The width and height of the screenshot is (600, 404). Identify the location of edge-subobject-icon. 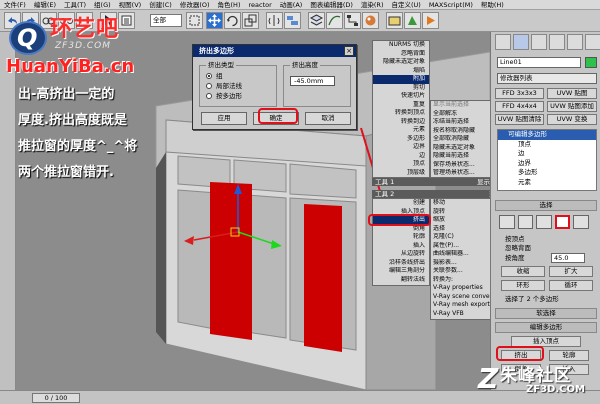
(525, 222).